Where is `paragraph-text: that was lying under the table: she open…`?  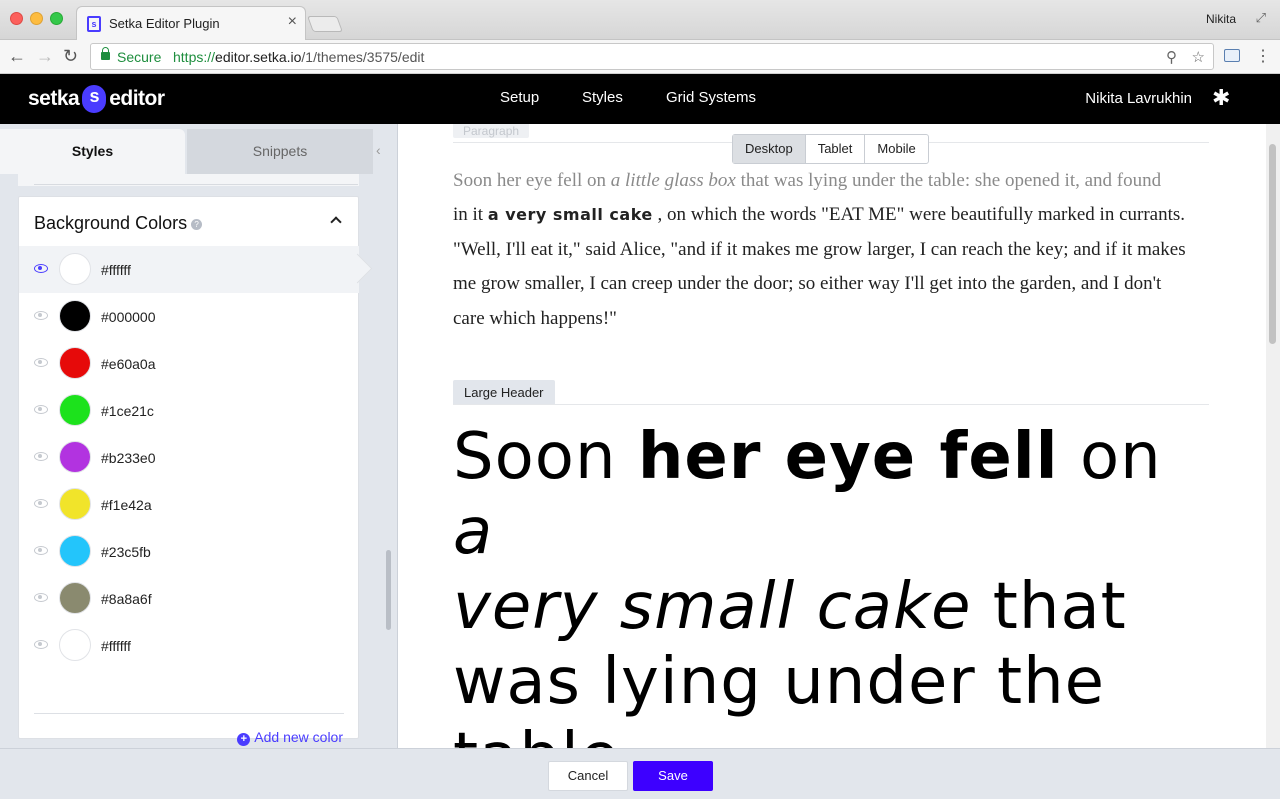 paragraph-text: that was lying under the table: she open… is located at coordinates (948, 180).